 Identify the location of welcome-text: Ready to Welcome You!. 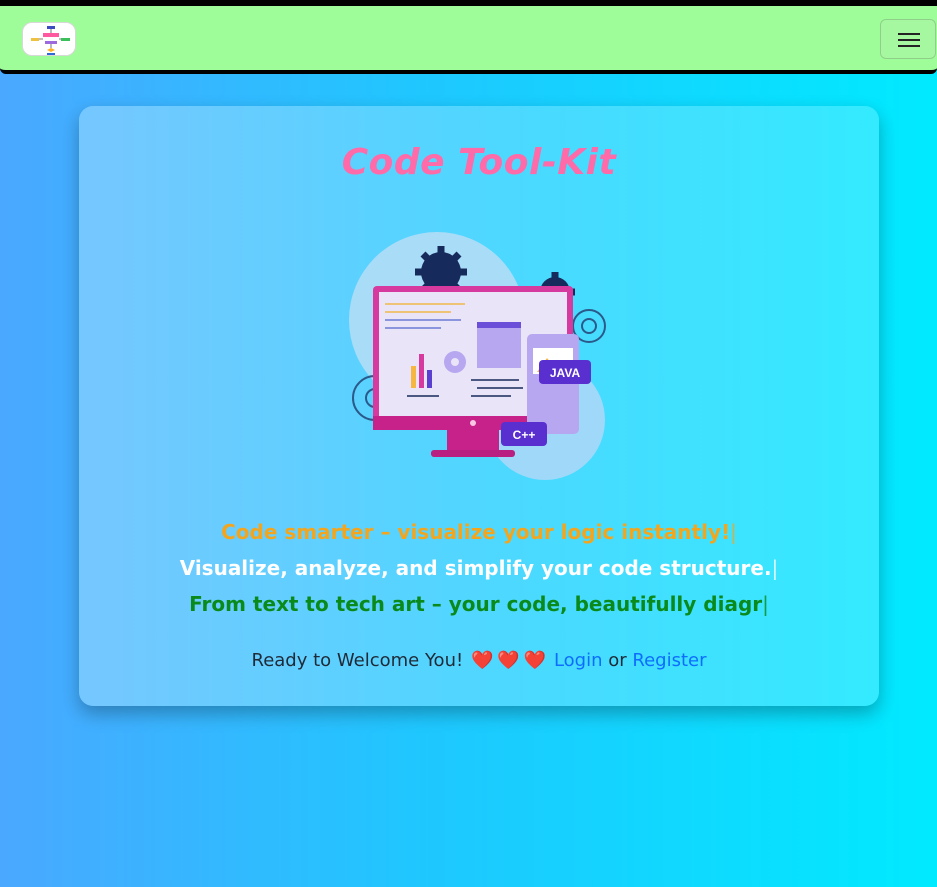
(357, 660).